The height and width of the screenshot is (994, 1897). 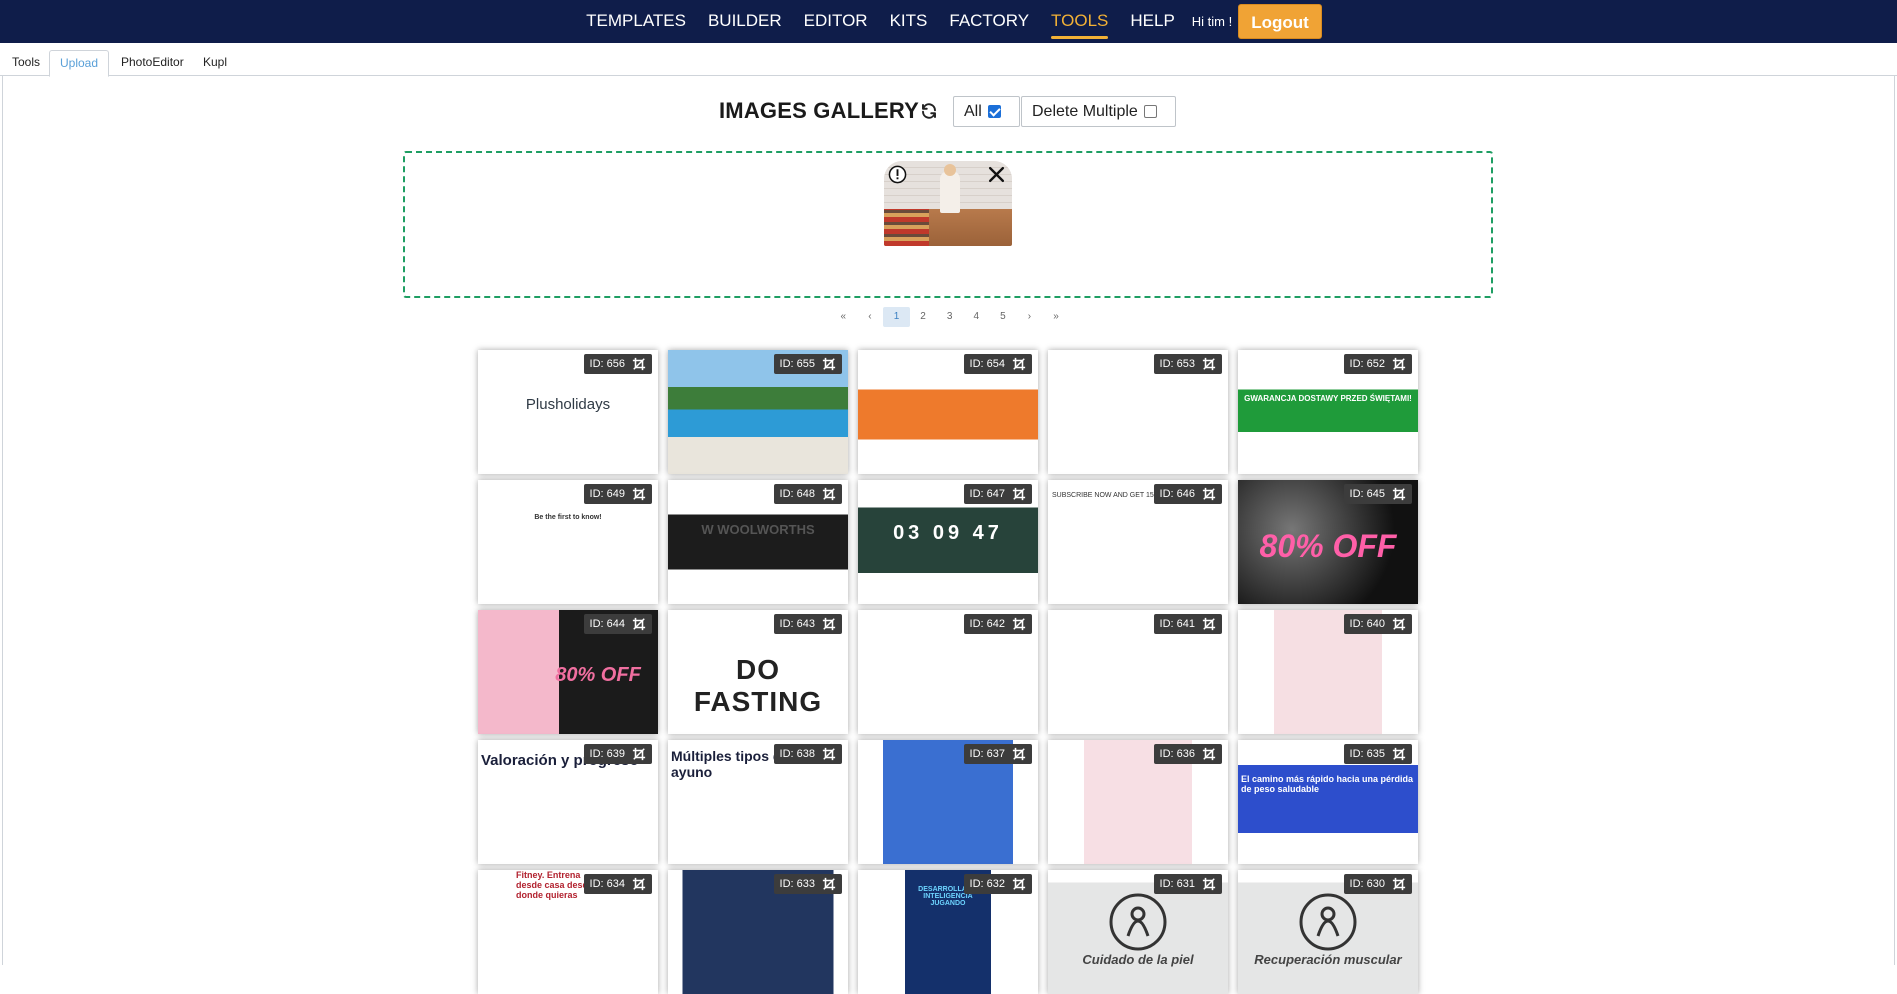 What do you see at coordinates (1367, 494) in the screenshot?
I see `tile-id-label: ID: 645` at bounding box center [1367, 494].